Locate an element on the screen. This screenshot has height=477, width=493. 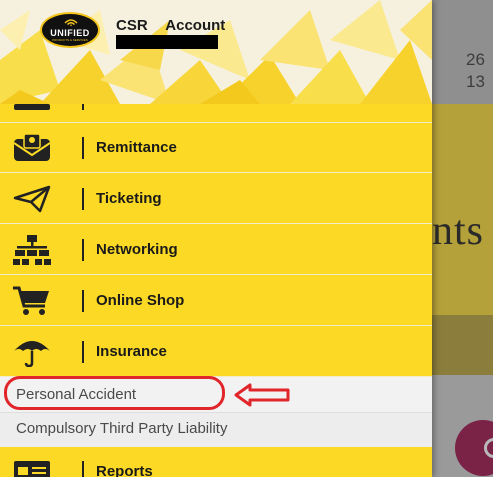
menu-item-ticketing: Ticketing is located at coordinates (216, 199).